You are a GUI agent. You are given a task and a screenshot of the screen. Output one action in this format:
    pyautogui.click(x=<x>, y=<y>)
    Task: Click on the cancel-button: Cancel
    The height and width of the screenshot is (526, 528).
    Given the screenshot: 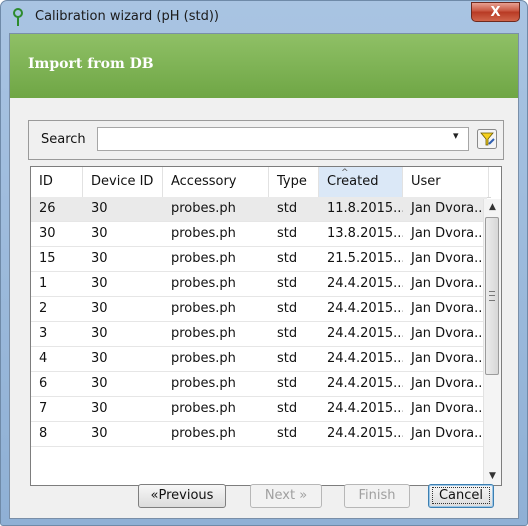 What is the action you would take?
    pyautogui.click(x=461, y=496)
    